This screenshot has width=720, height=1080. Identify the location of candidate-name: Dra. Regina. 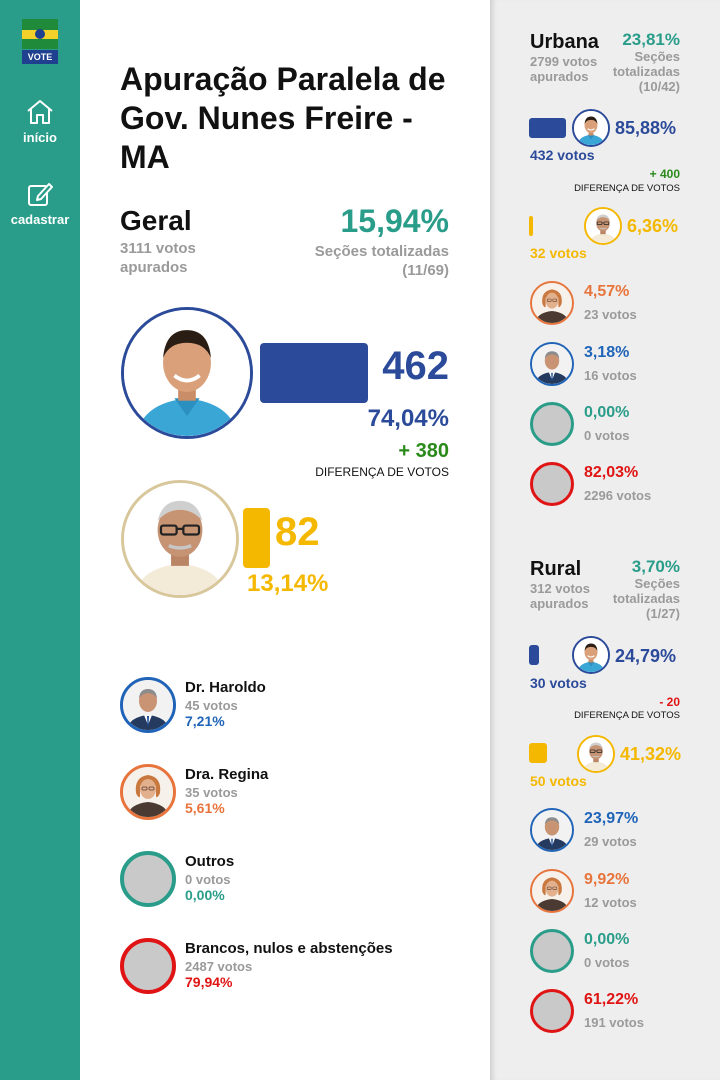
(227, 774).